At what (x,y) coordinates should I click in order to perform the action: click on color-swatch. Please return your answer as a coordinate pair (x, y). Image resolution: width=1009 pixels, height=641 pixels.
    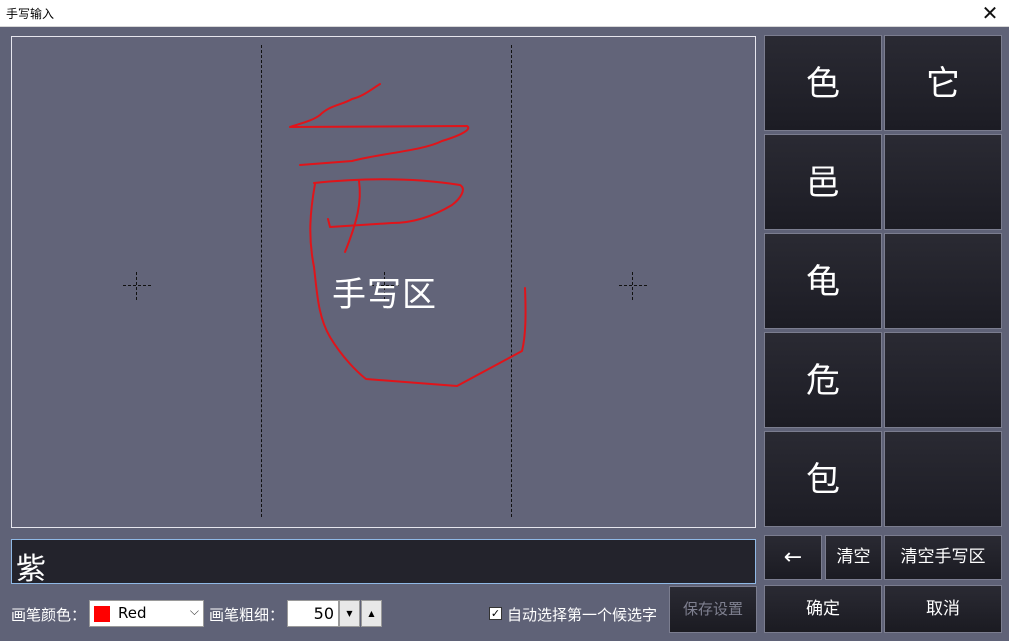
    Looking at the image, I should click on (102, 614).